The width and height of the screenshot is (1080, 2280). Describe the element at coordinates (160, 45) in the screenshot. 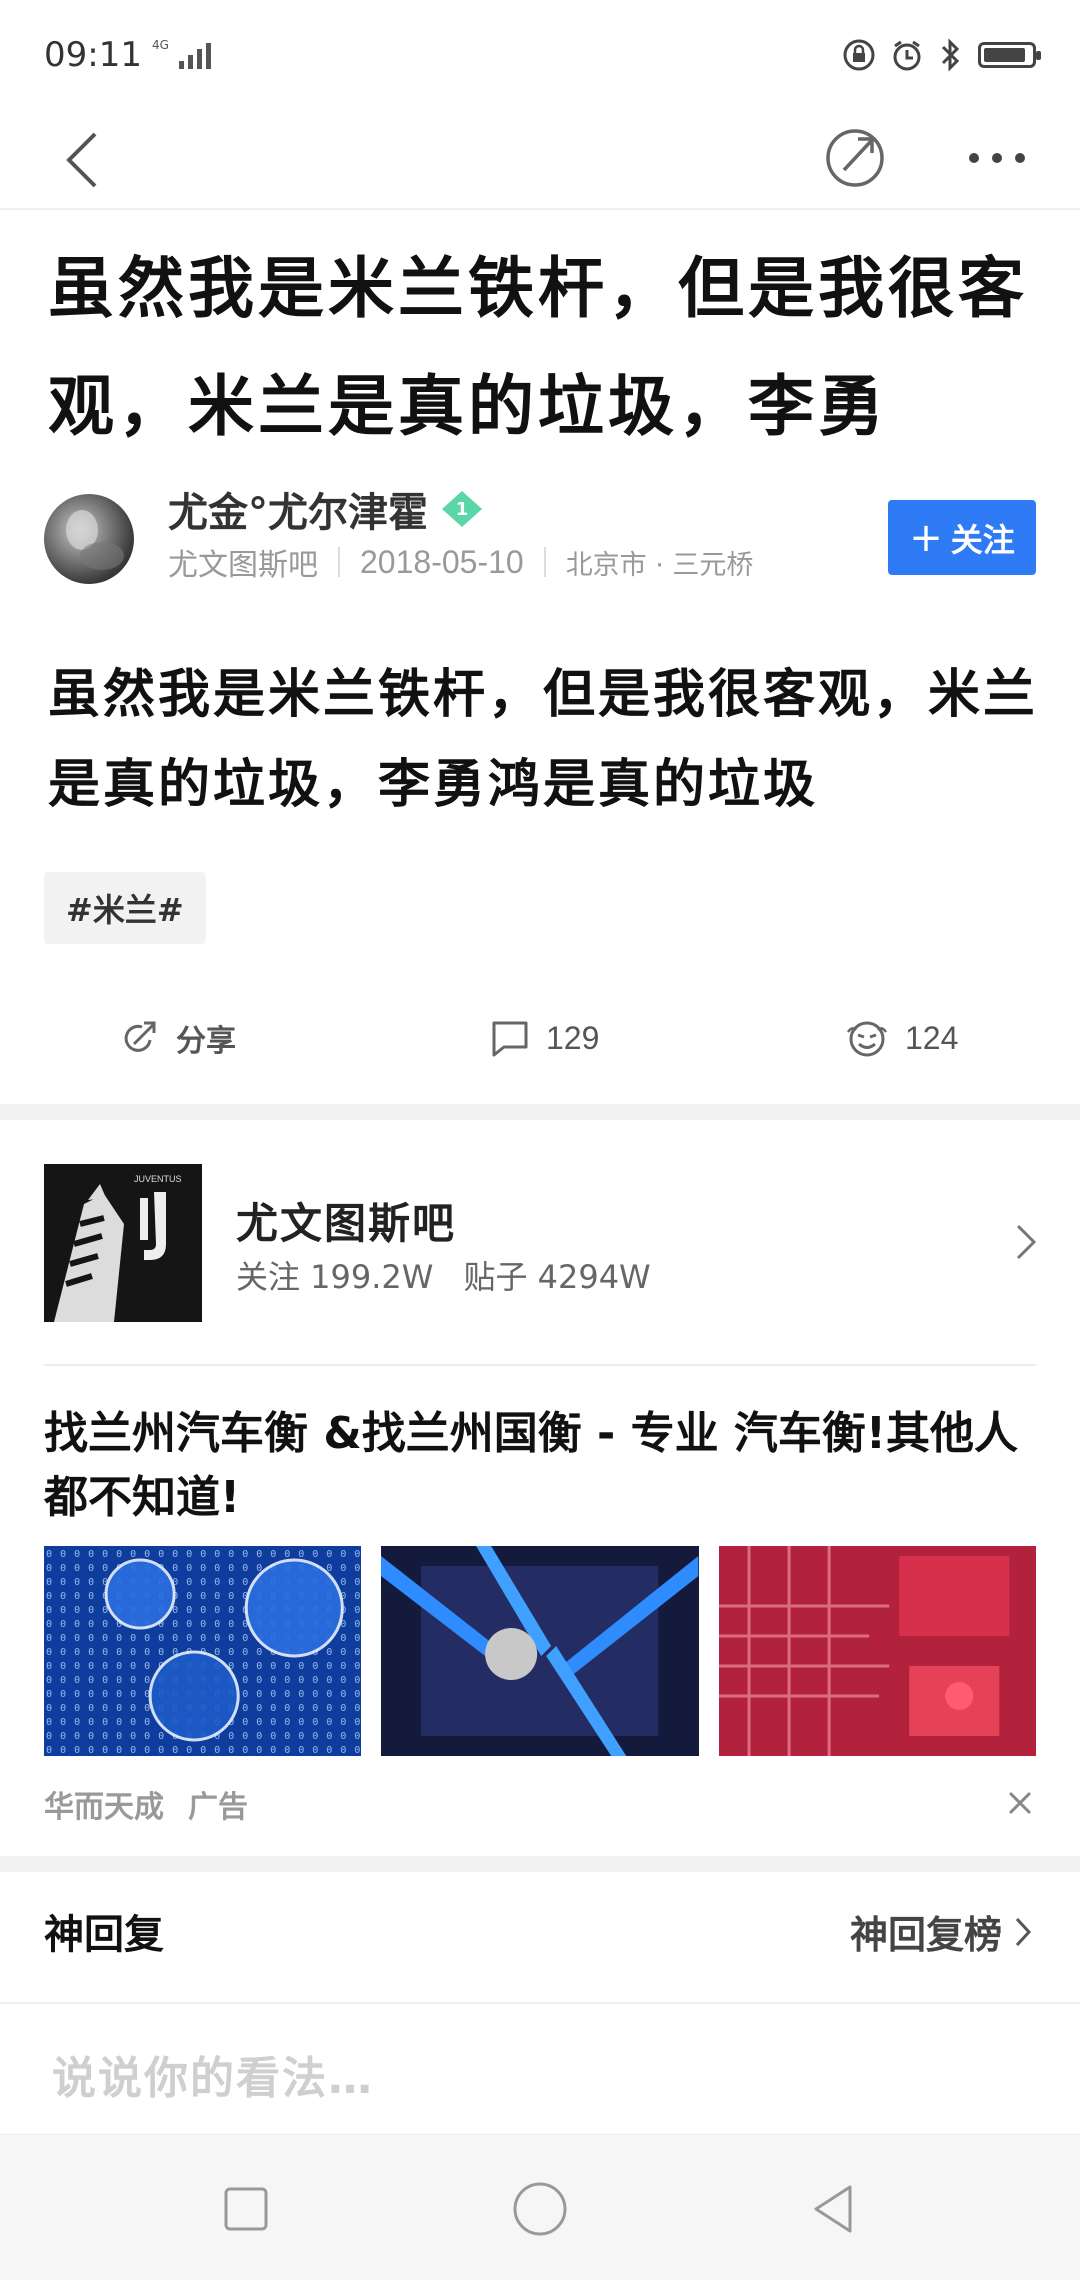

I see `network-type: 4G` at that location.